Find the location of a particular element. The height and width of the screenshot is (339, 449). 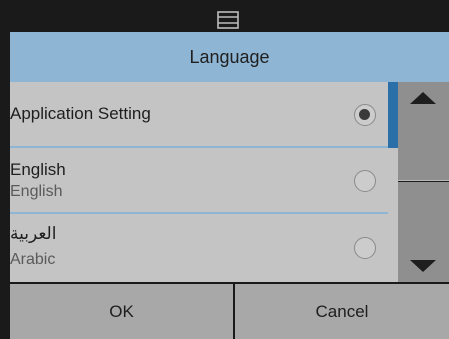

ok-button-label: OK is located at coordinates (121, 311).